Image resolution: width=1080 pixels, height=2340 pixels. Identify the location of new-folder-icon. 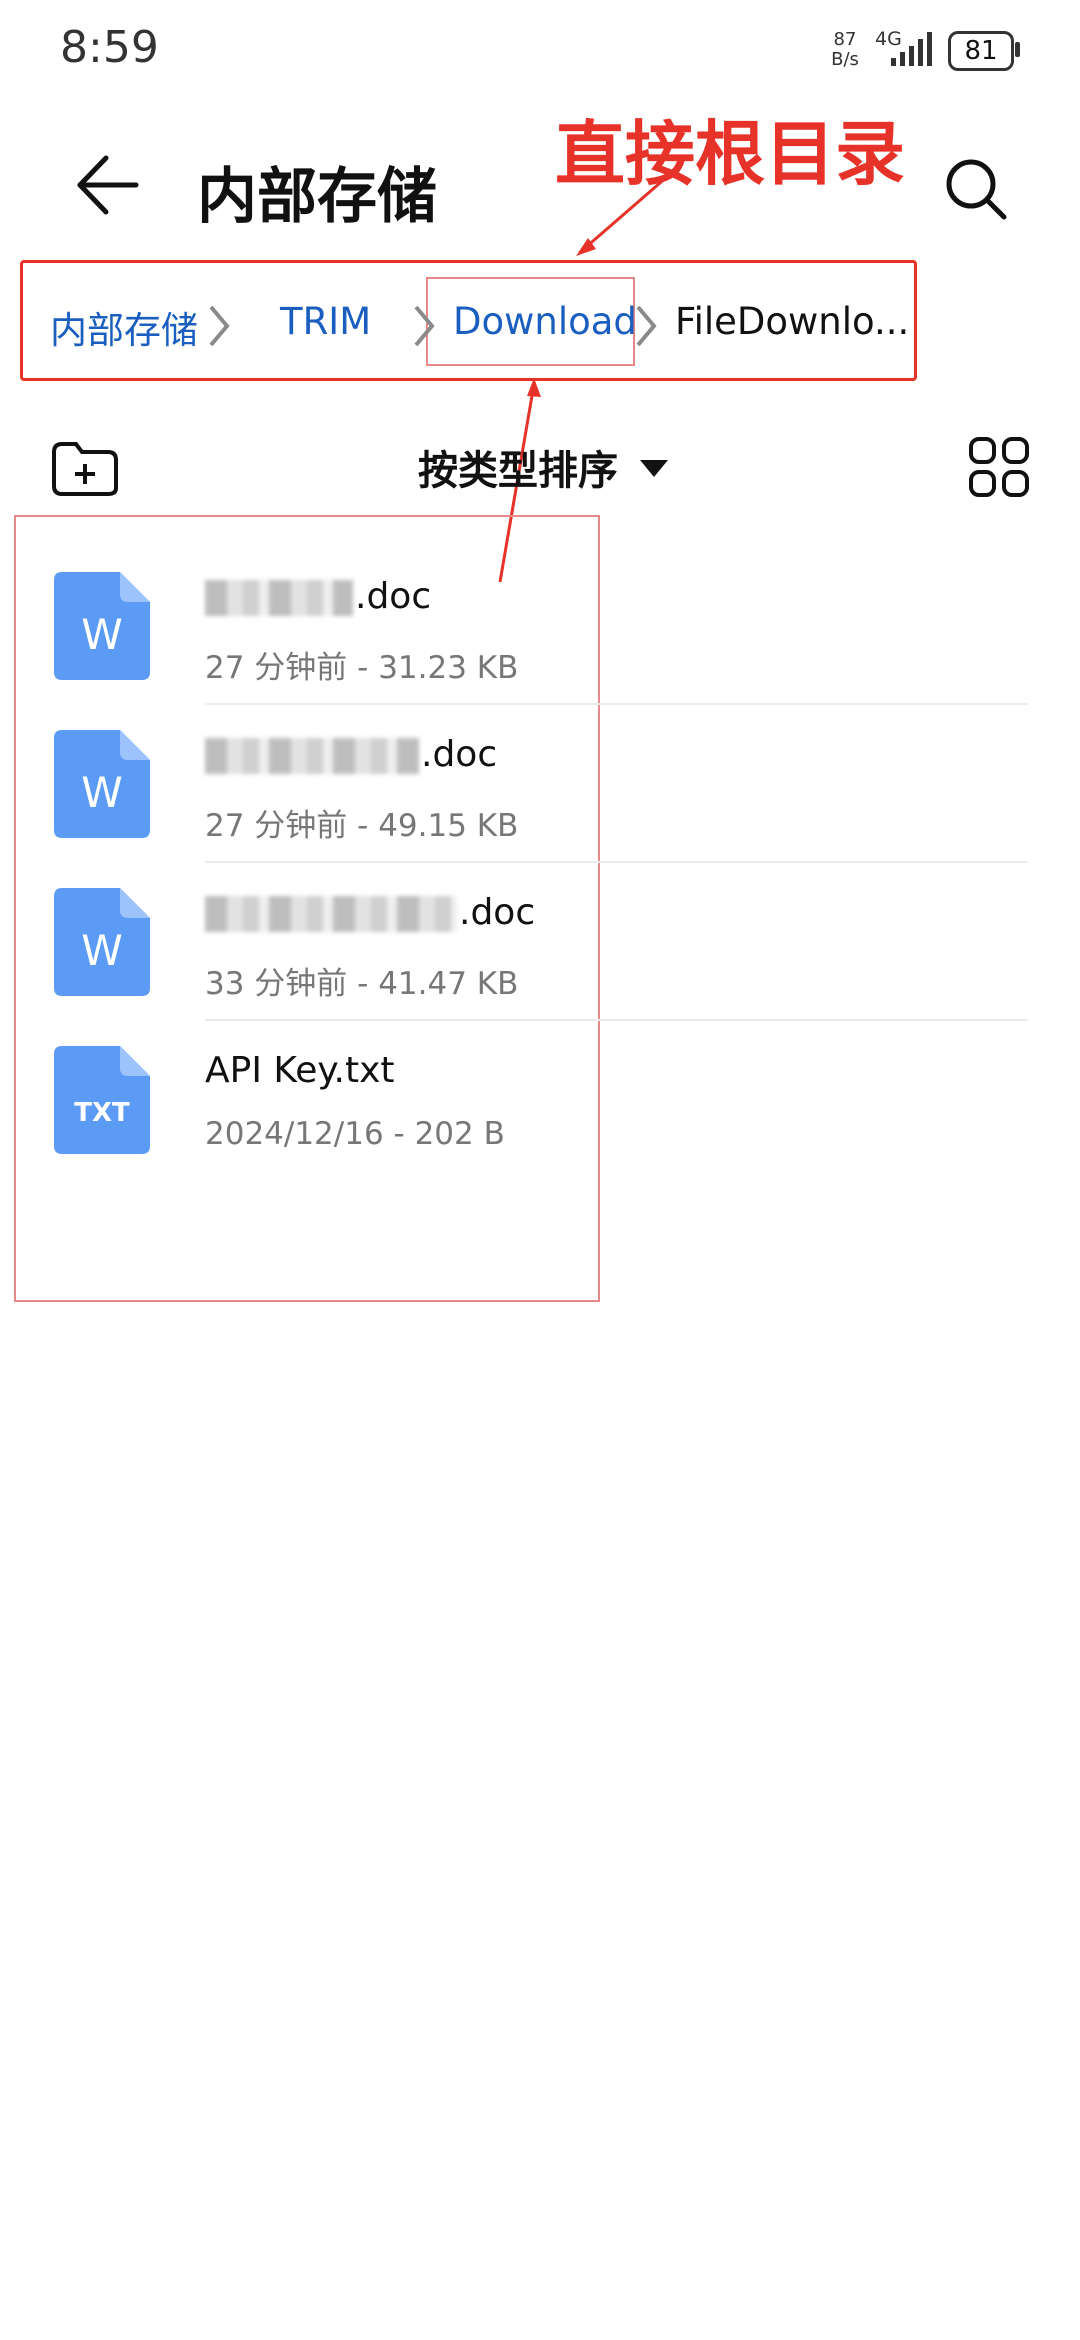
(85, 469).